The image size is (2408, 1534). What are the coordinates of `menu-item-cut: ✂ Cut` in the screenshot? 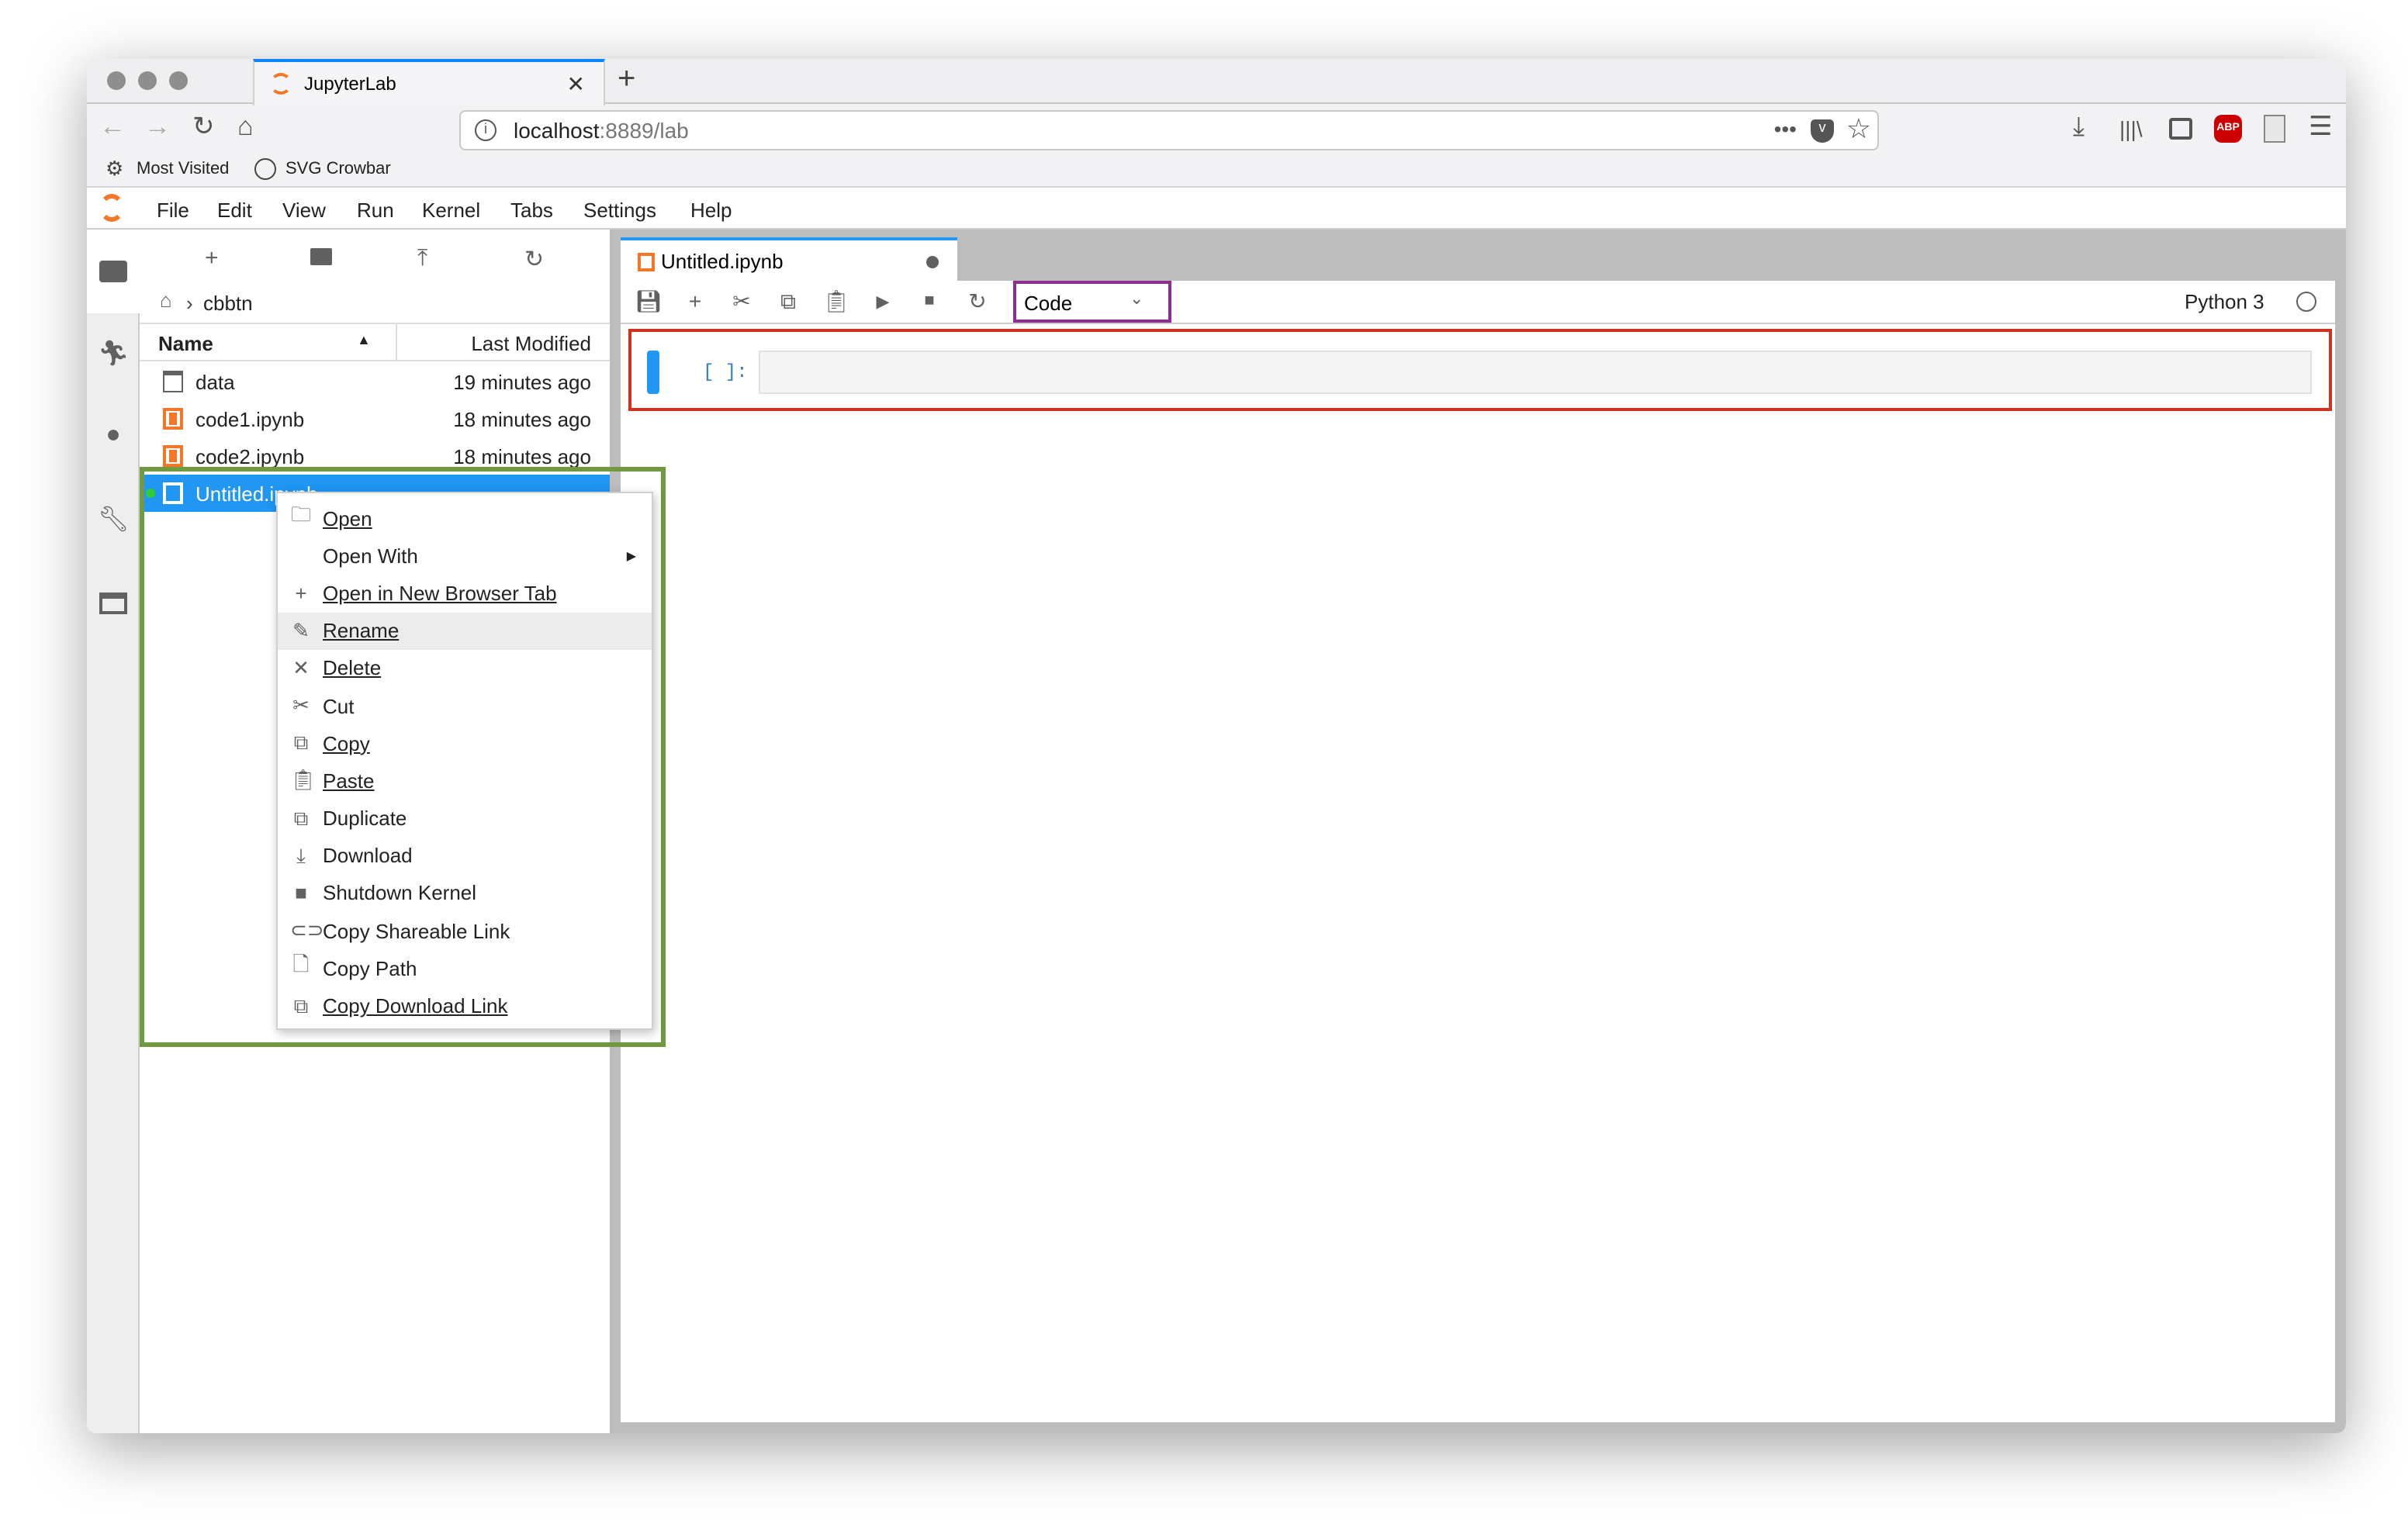 It's located at (465, 705).